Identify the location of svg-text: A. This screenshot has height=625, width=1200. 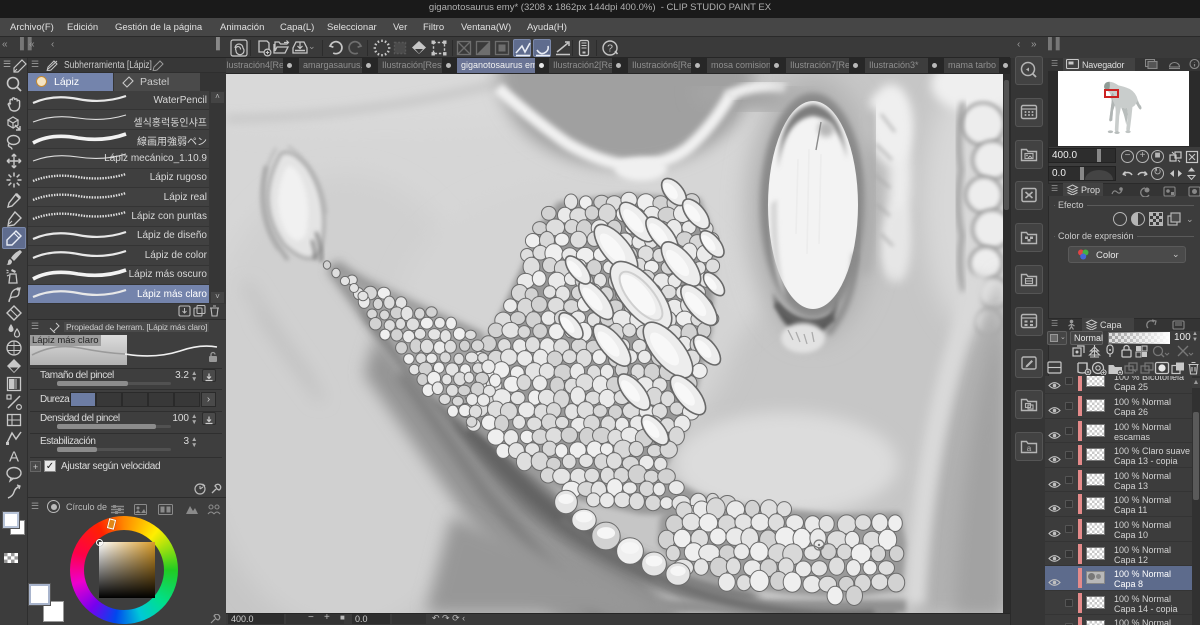
(14, 457).